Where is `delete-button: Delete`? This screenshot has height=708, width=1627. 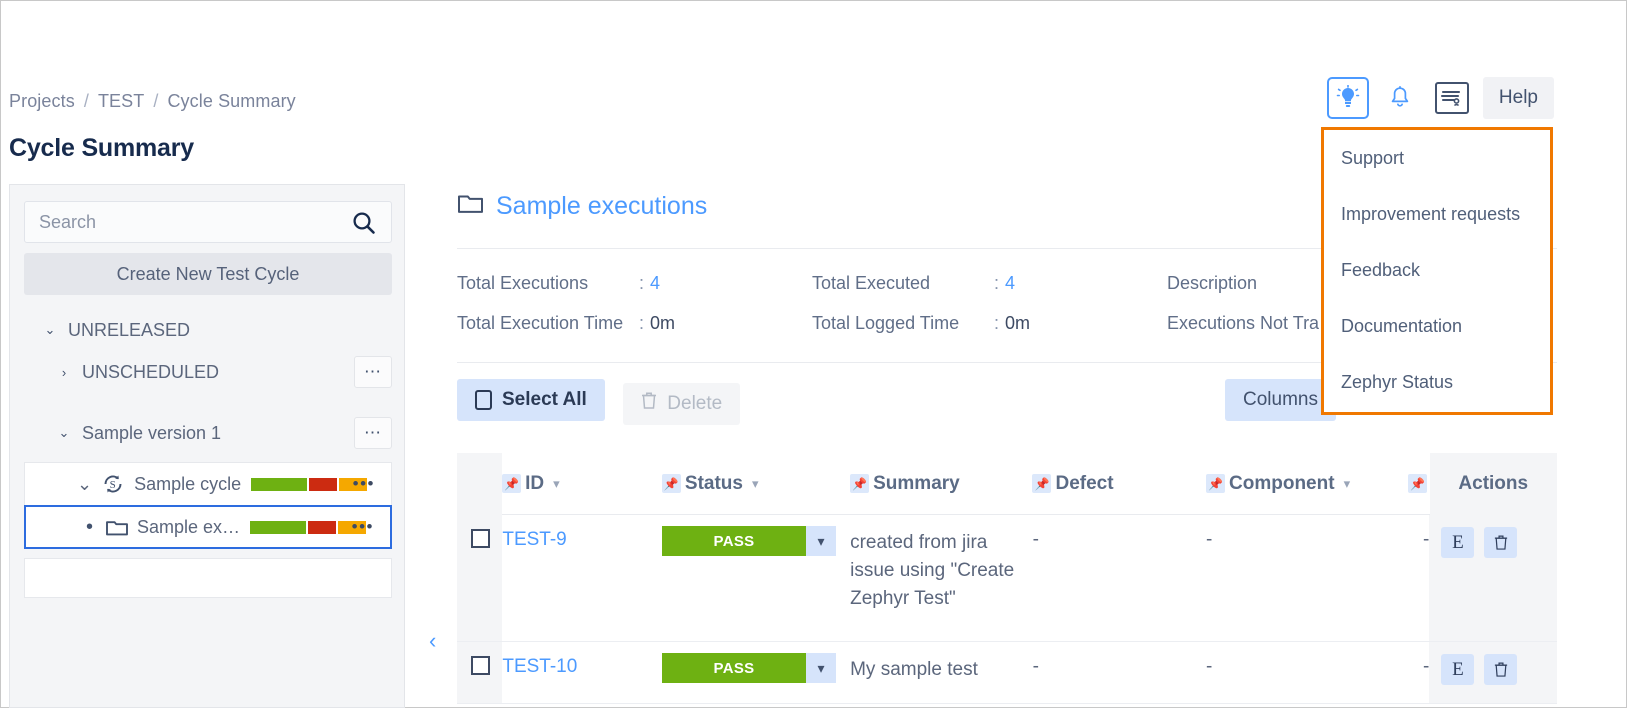
delete-button: Delete is located at coordinates (682, 403).